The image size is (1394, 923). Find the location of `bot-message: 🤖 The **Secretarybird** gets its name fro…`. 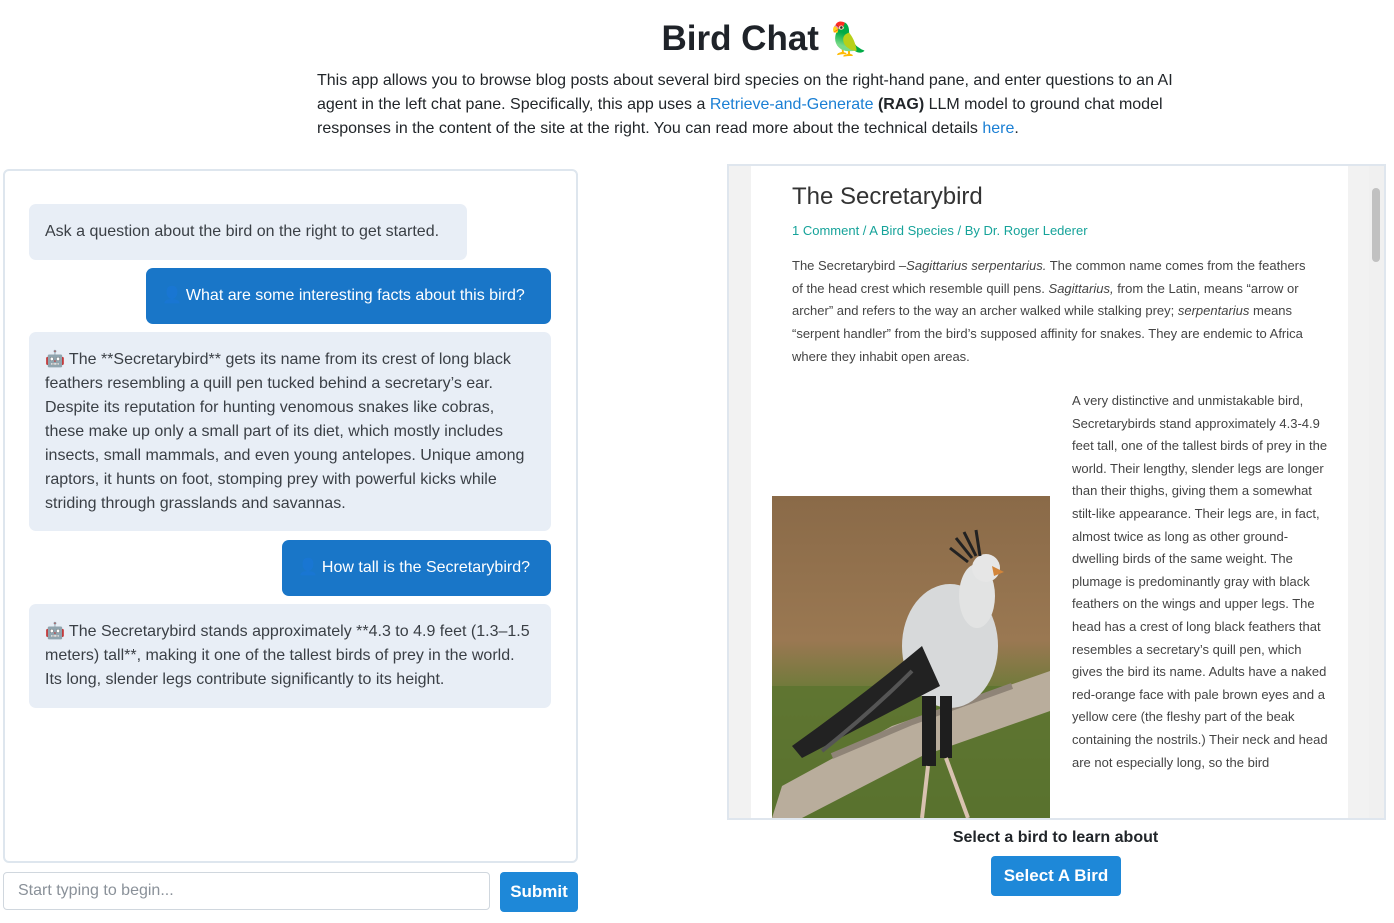

bot-message: 🤖 The **Secretarybird** gets its name fro… is located at coordinates (290, 431).